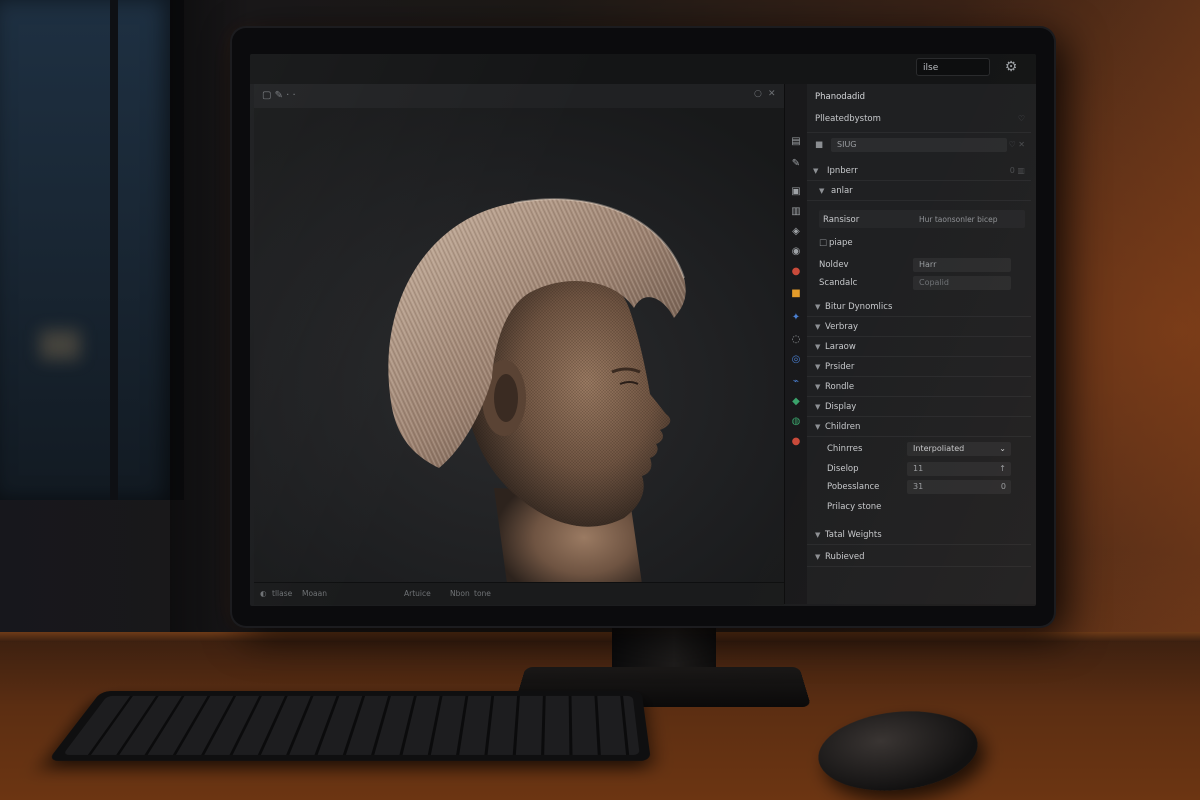  What do you see at coordinates (263, 593) in the screenshot?
I see `footer-icon: ◐` at bounding box center [263, 593].